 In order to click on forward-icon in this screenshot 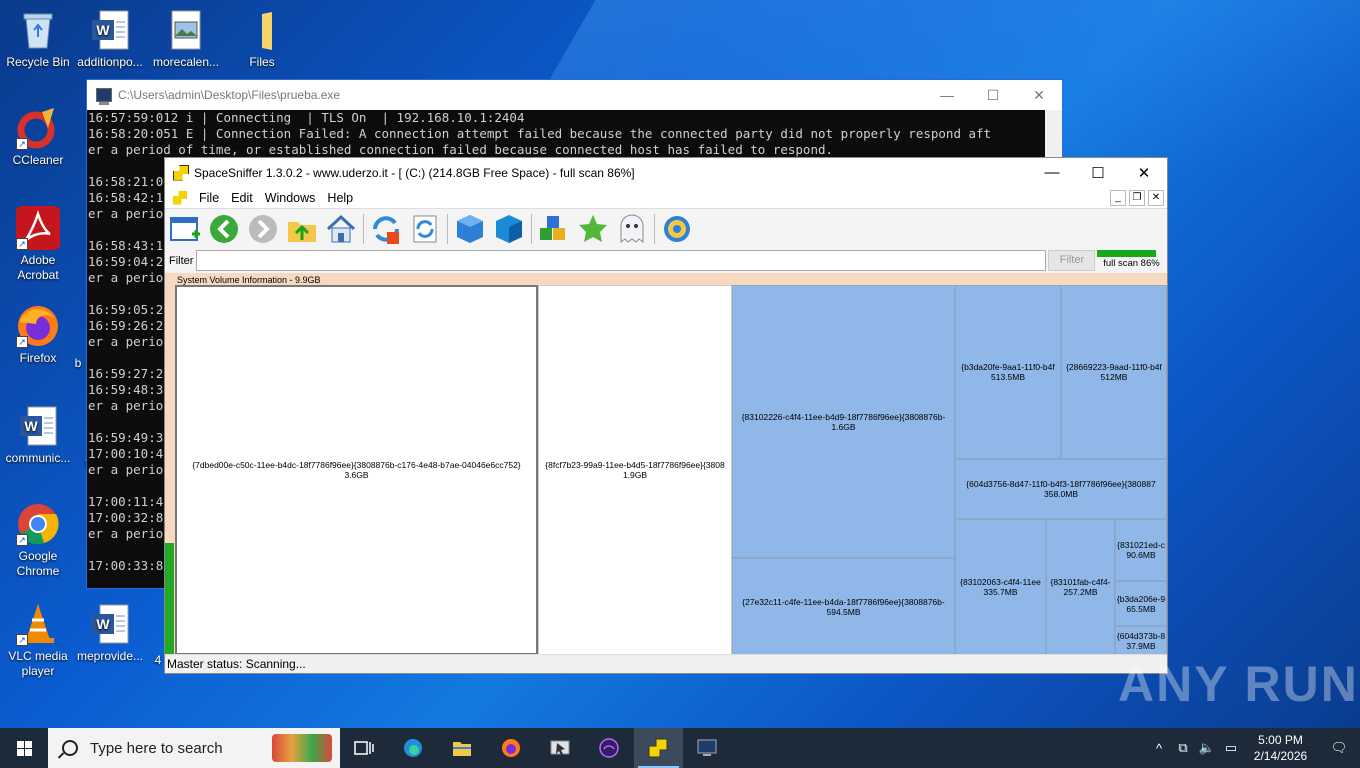, I will do `click(263, 229)`.